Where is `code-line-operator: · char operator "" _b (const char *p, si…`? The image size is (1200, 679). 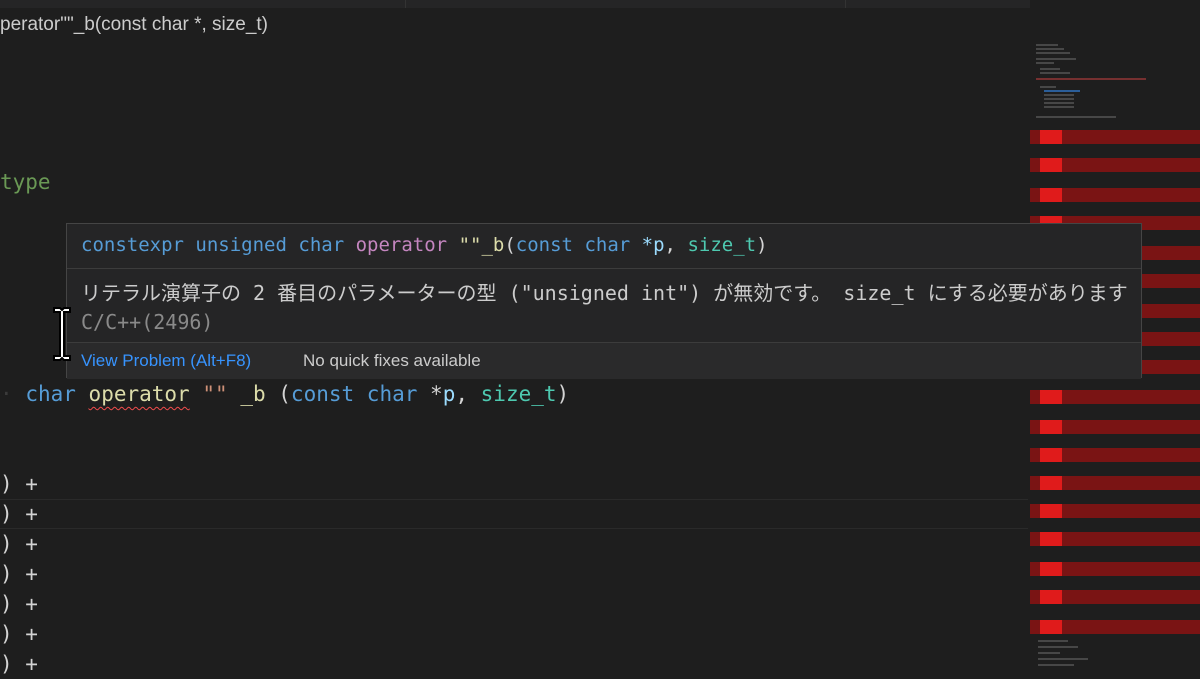
code-line-operator: · char operator "" _b (const char *p, si… is located at coordinates (284, 394).